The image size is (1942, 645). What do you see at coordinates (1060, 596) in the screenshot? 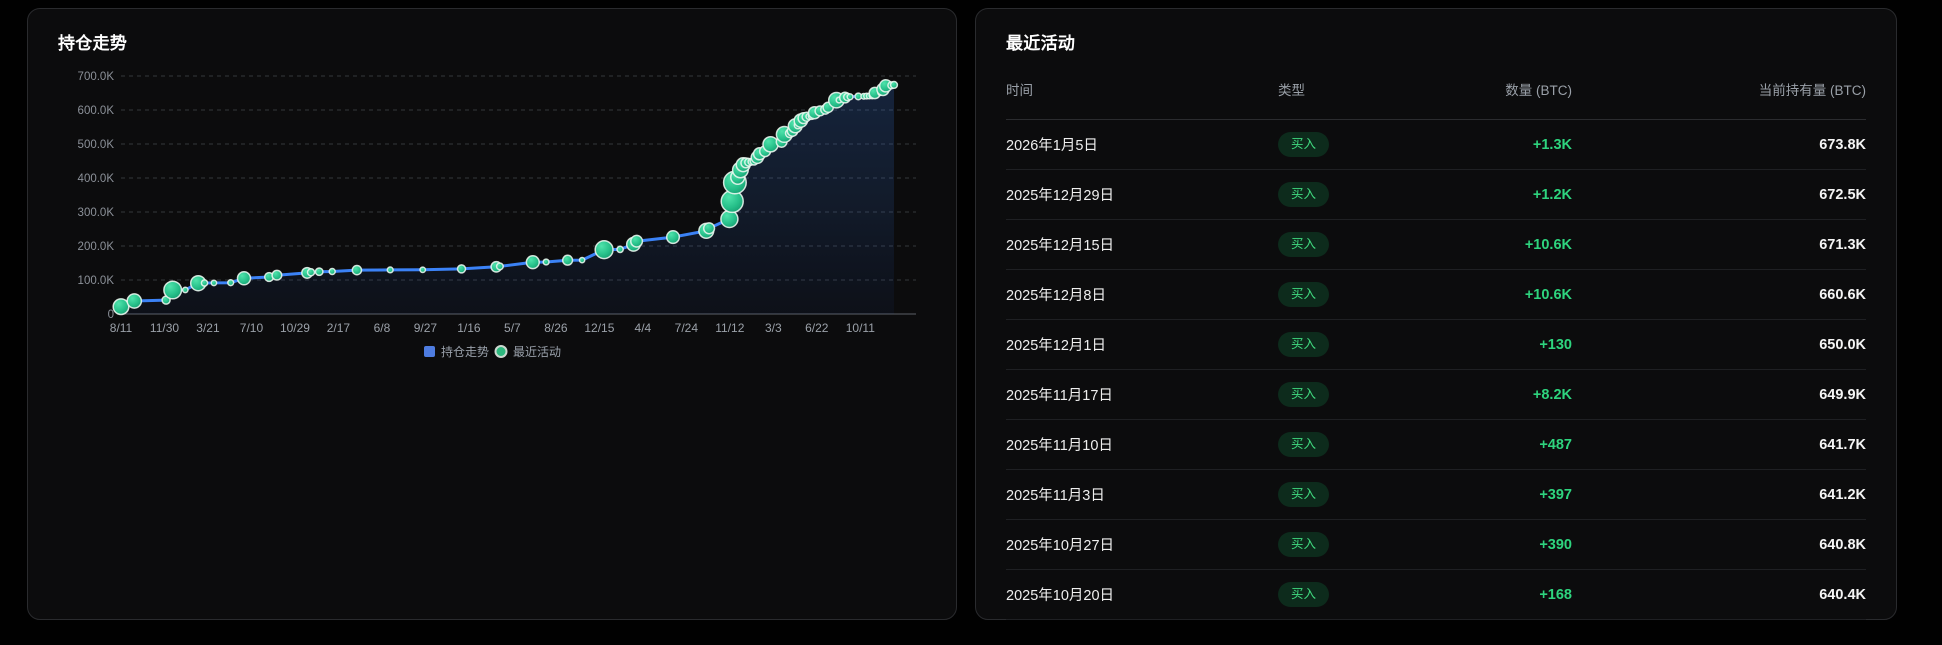
I see `cell-date: 2025年10月20日` at bounding box center [1060, 596].